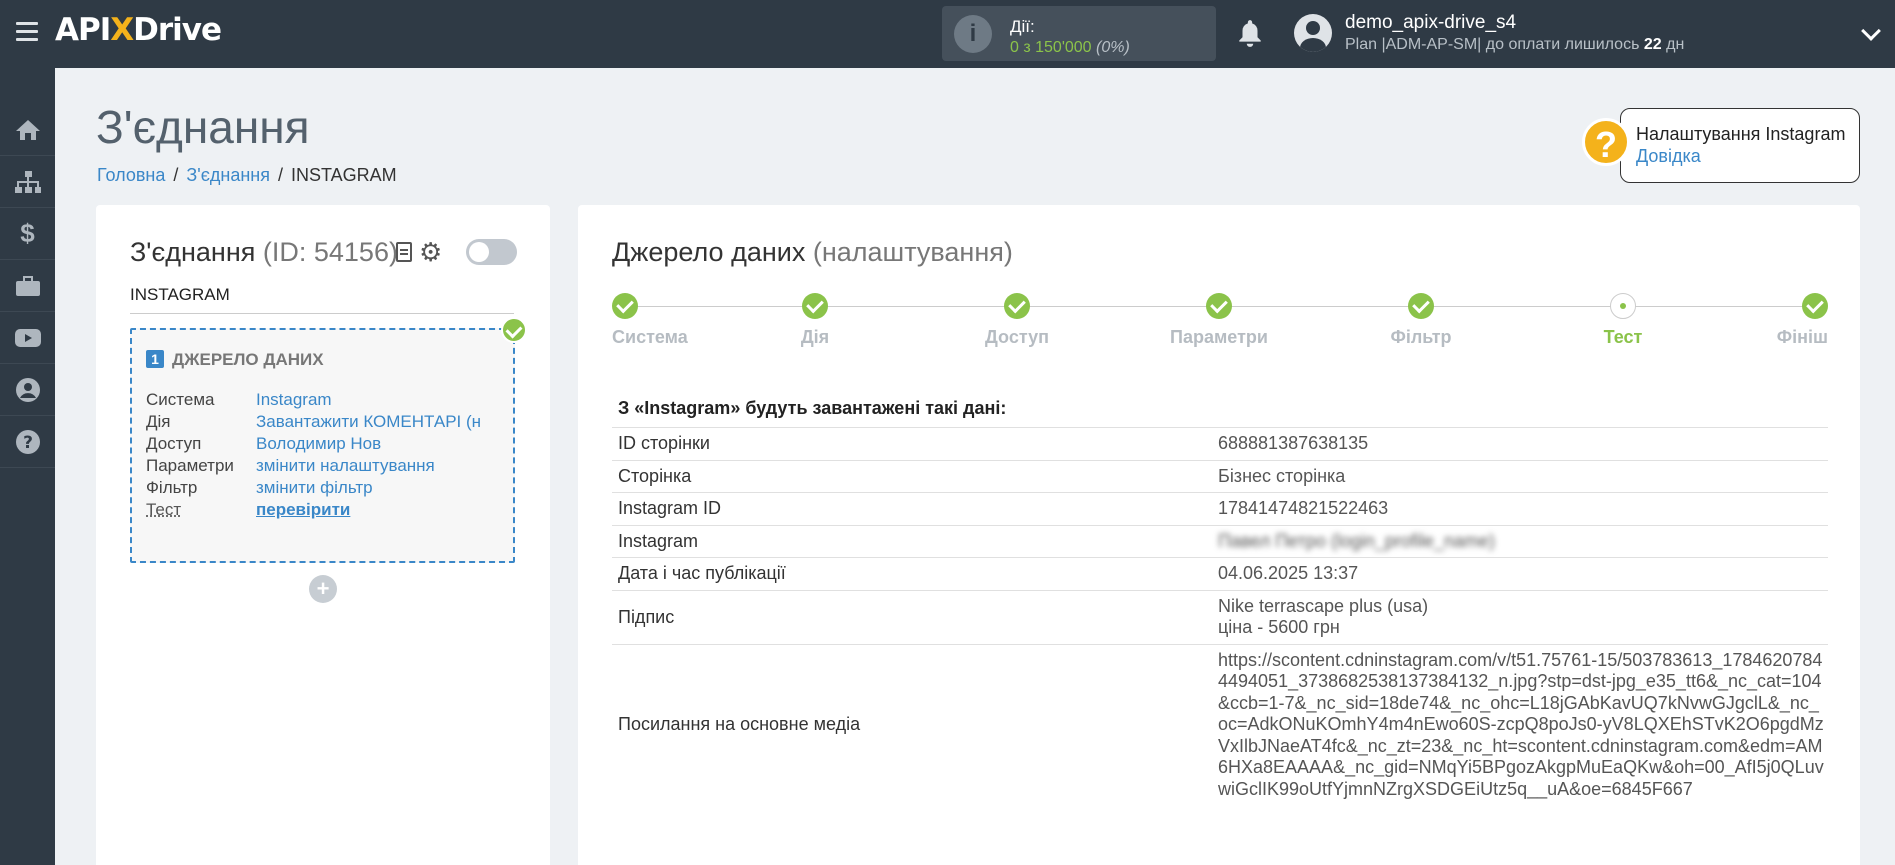 The image size is (1895, 865). What do you see at coordinates (27, 33) in the screenshot?
I see `menu-icon` at bounding box center [27, 33].